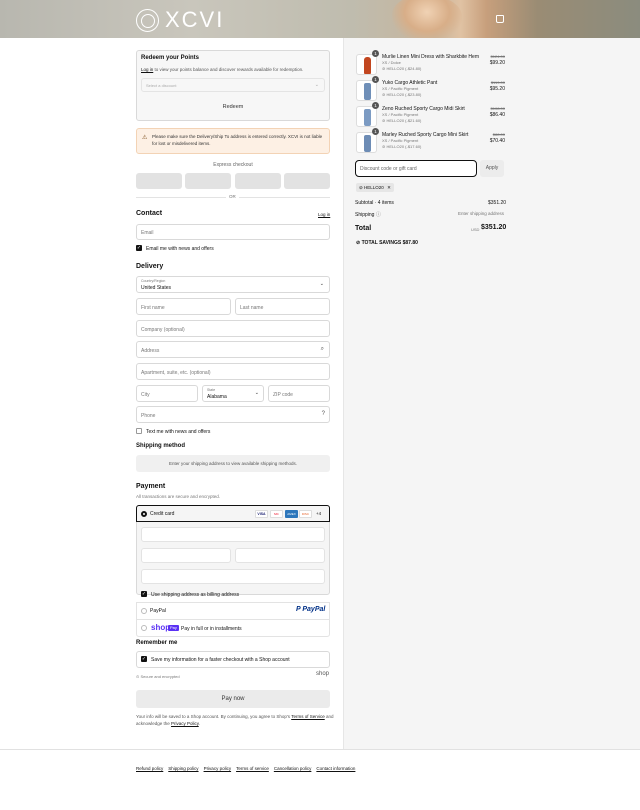 The height and width of the screenshot is (810, 640). I want to click on warning-icon: ⚠, so click(145, 138).